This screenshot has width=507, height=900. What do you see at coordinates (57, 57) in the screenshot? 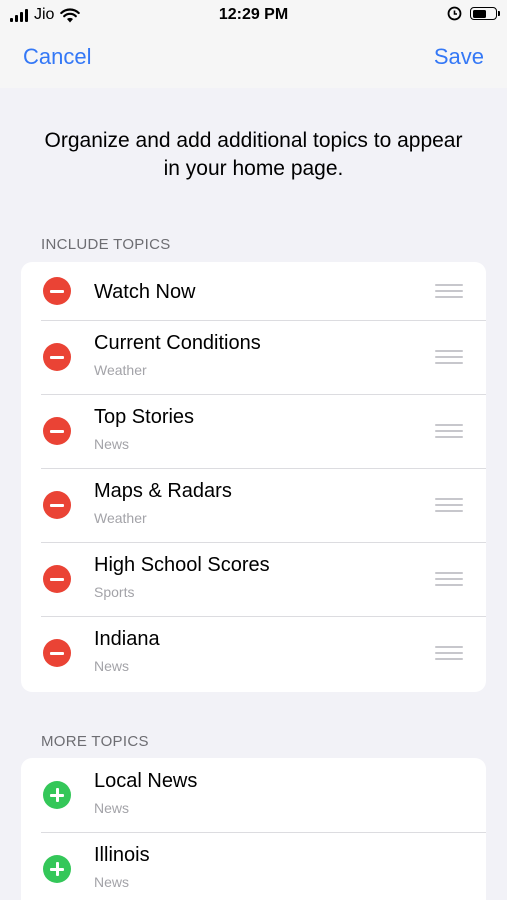
I see `cancel-button: Cancel` at bounding box center [57, 57].